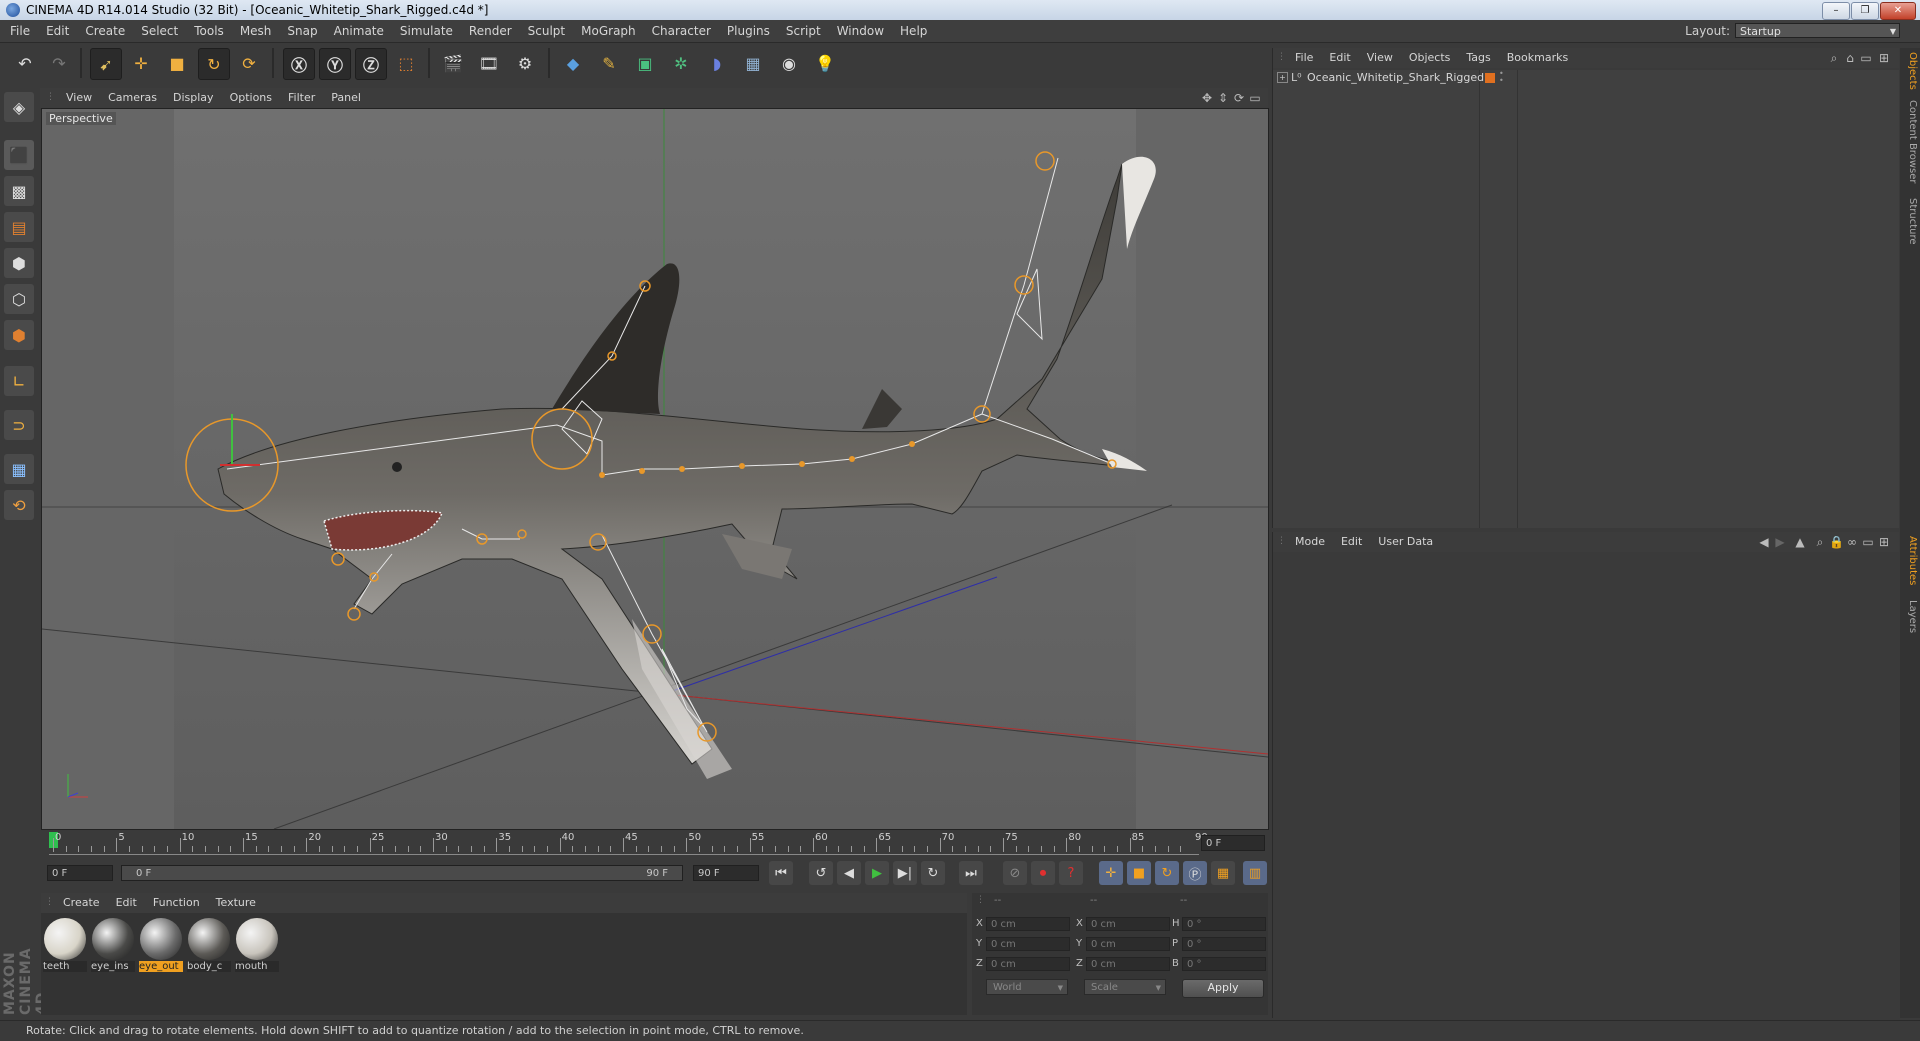 The width and height of the screenshot is (1920, 1041). What do you see at coordinates (1380, 58) in the screenshot?
I see `object-menu-view: View` at bounding box center [1380, 58].